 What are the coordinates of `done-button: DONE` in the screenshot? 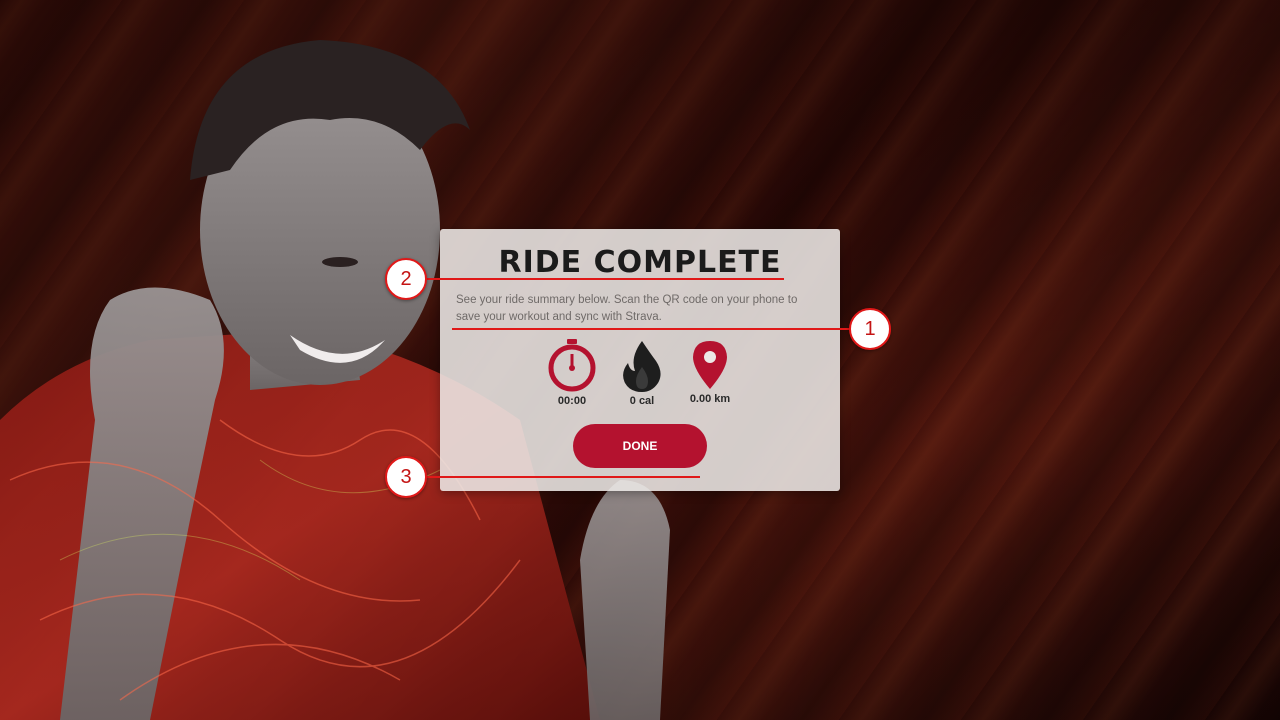 It's located at (640, 446).